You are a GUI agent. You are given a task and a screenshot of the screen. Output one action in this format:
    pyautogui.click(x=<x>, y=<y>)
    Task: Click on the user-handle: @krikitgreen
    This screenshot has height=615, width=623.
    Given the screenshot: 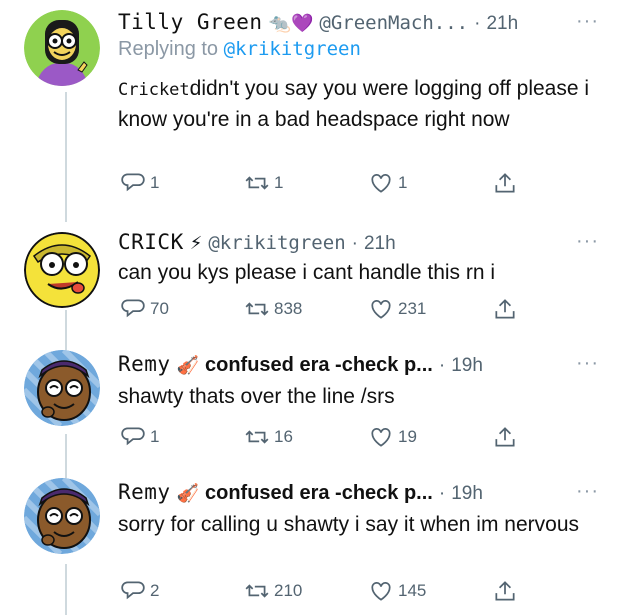 What is the action you would take?
    pyautogui.click(x=276, y=243)
    